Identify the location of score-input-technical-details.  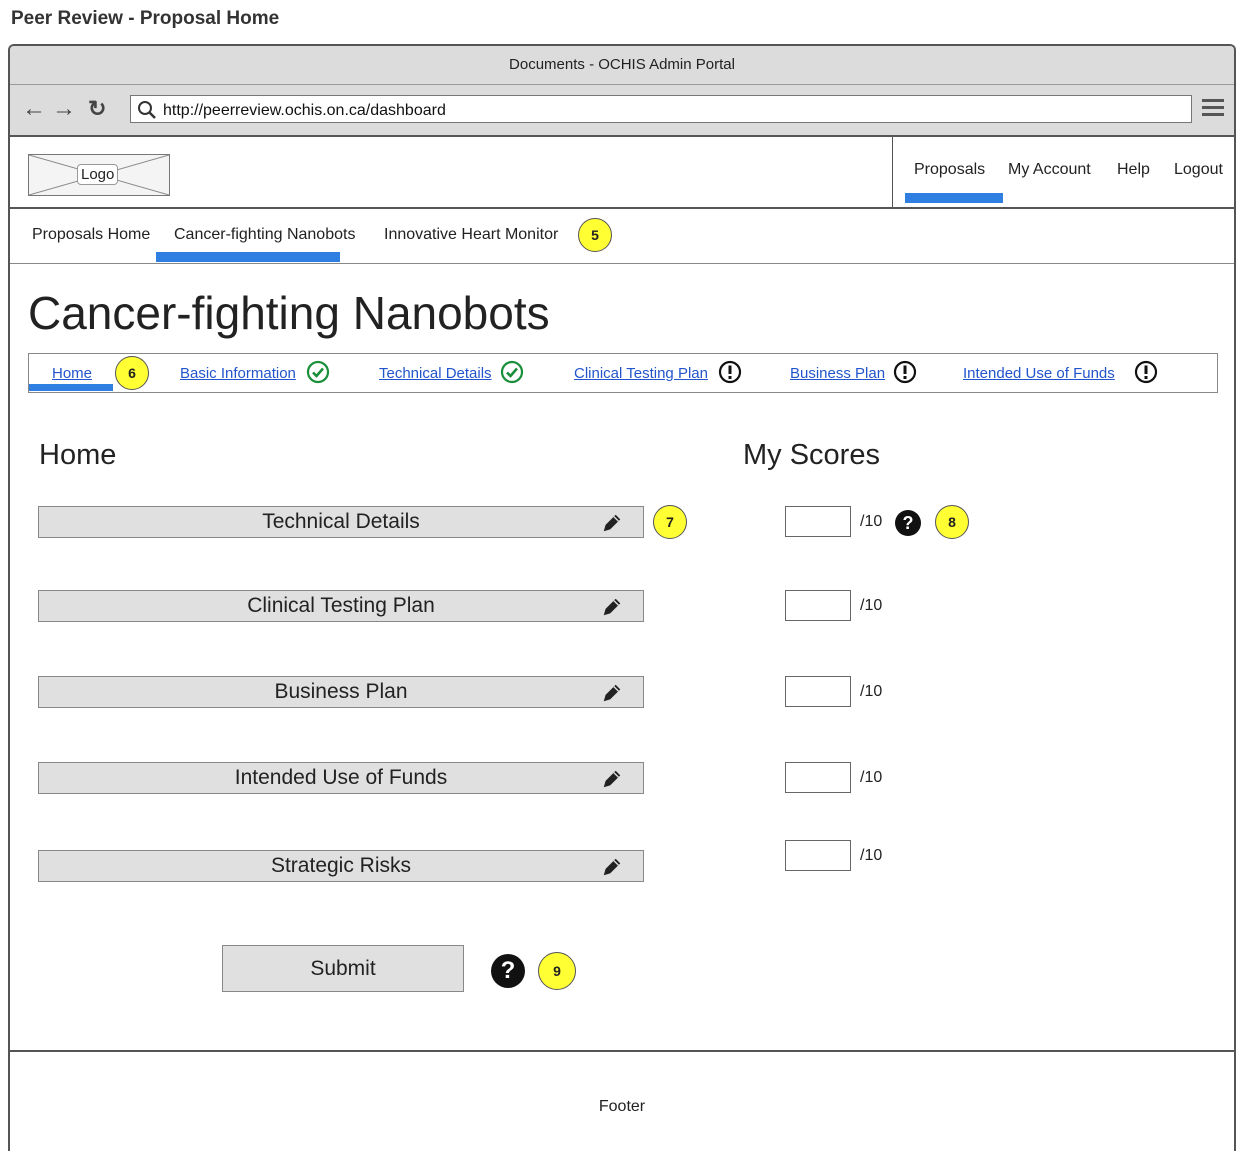
(818, 521).